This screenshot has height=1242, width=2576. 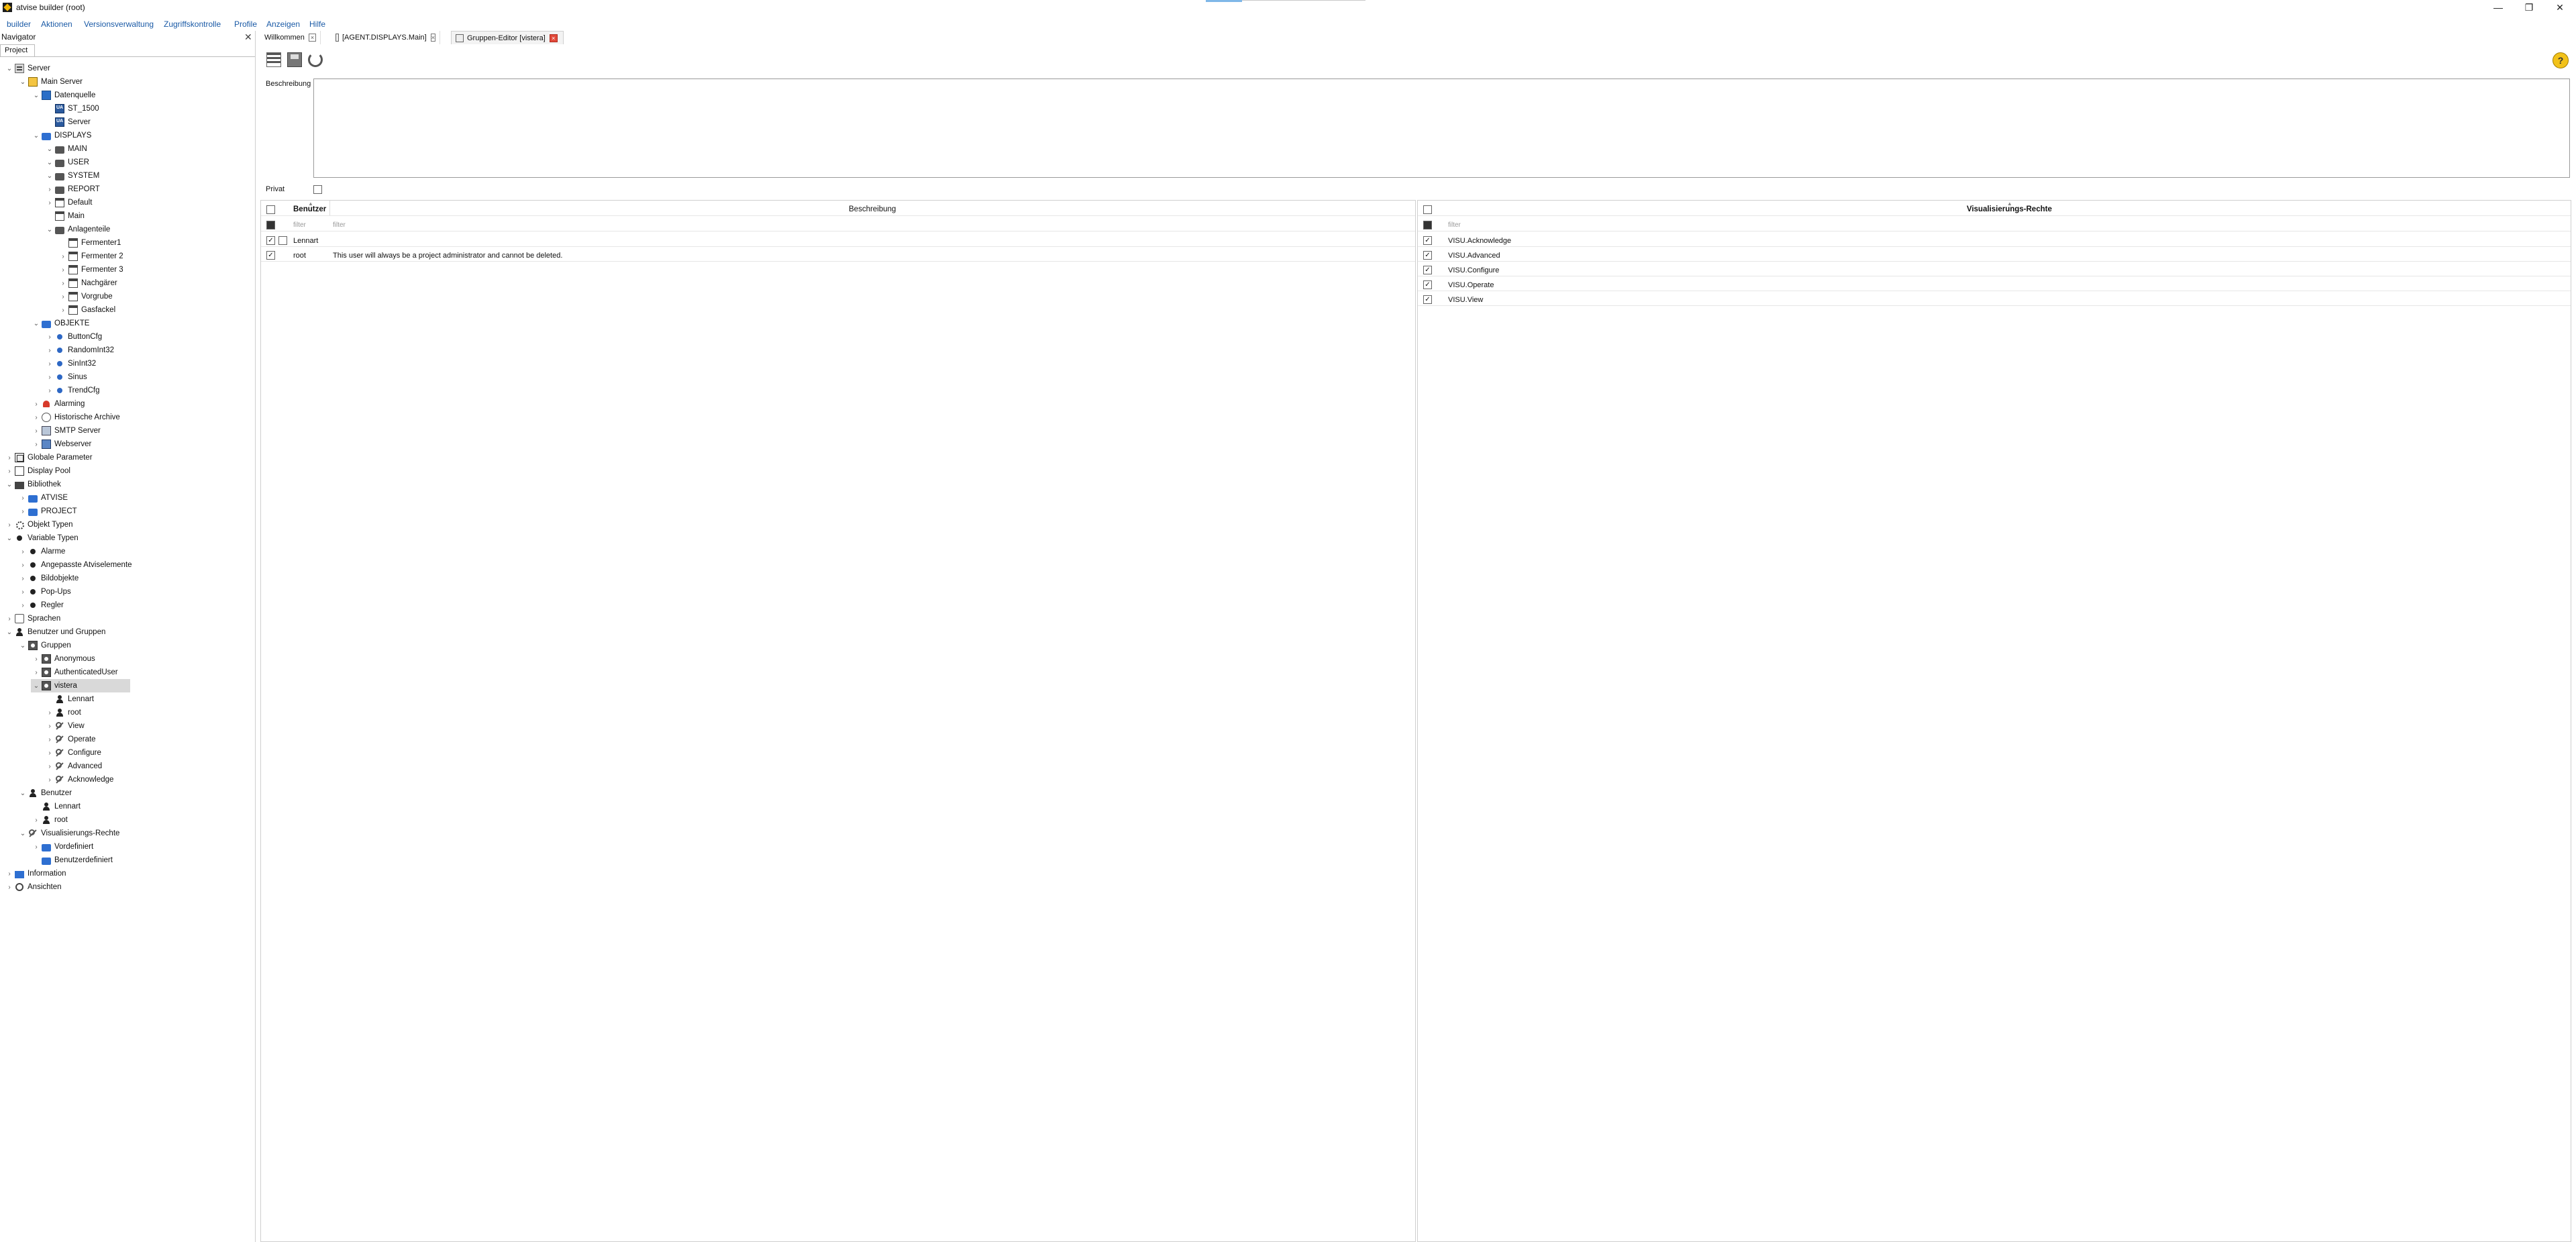 What do you see at coordinates (79, 350) in the screenshot?
I see `tree-item: › RandomInt32` at bounding box center [79, 350].